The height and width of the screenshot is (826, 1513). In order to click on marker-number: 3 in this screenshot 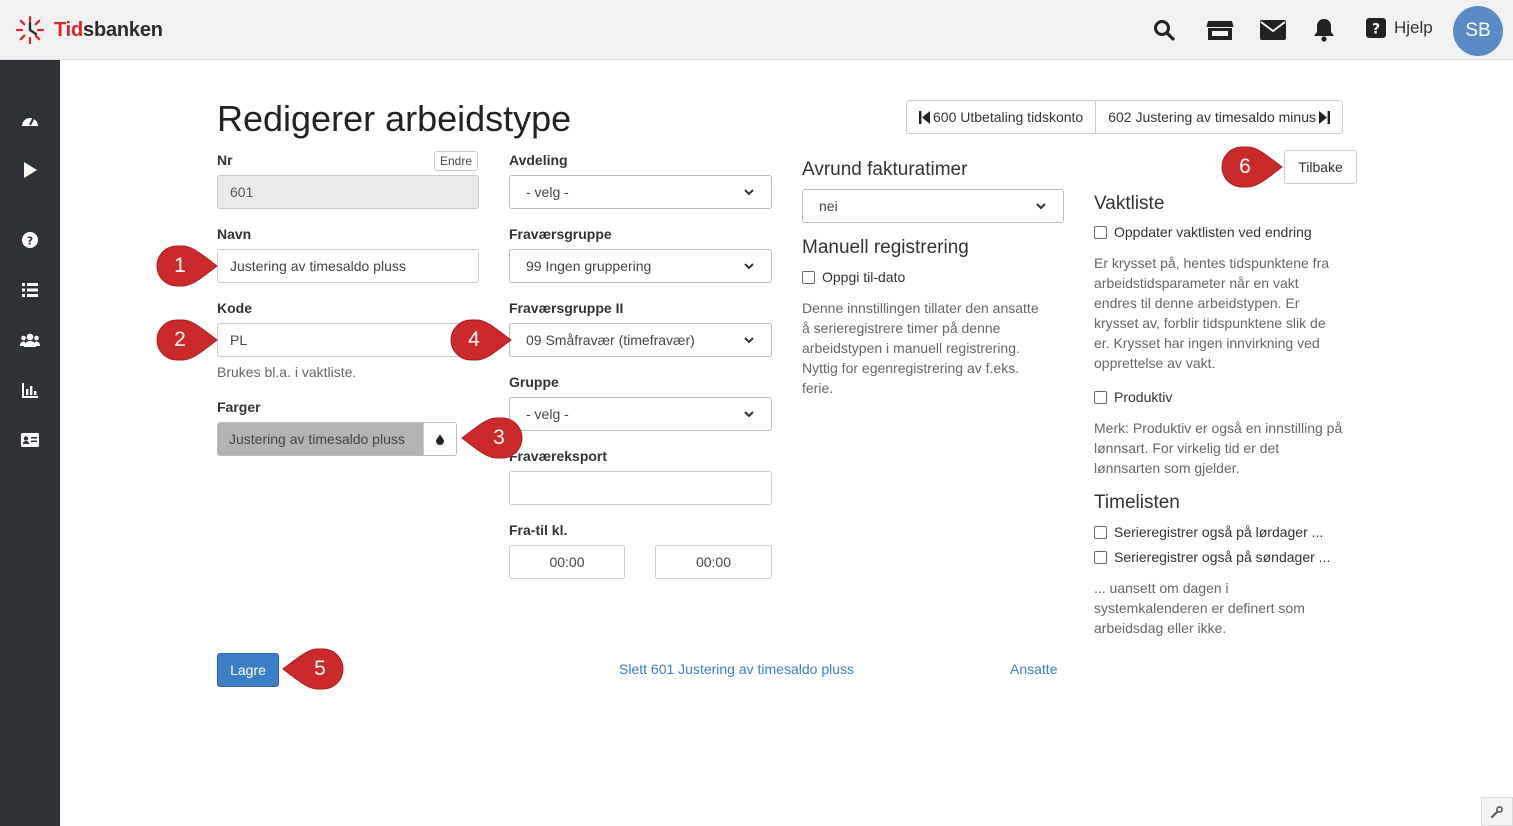, I will do `click(499, 437)`.